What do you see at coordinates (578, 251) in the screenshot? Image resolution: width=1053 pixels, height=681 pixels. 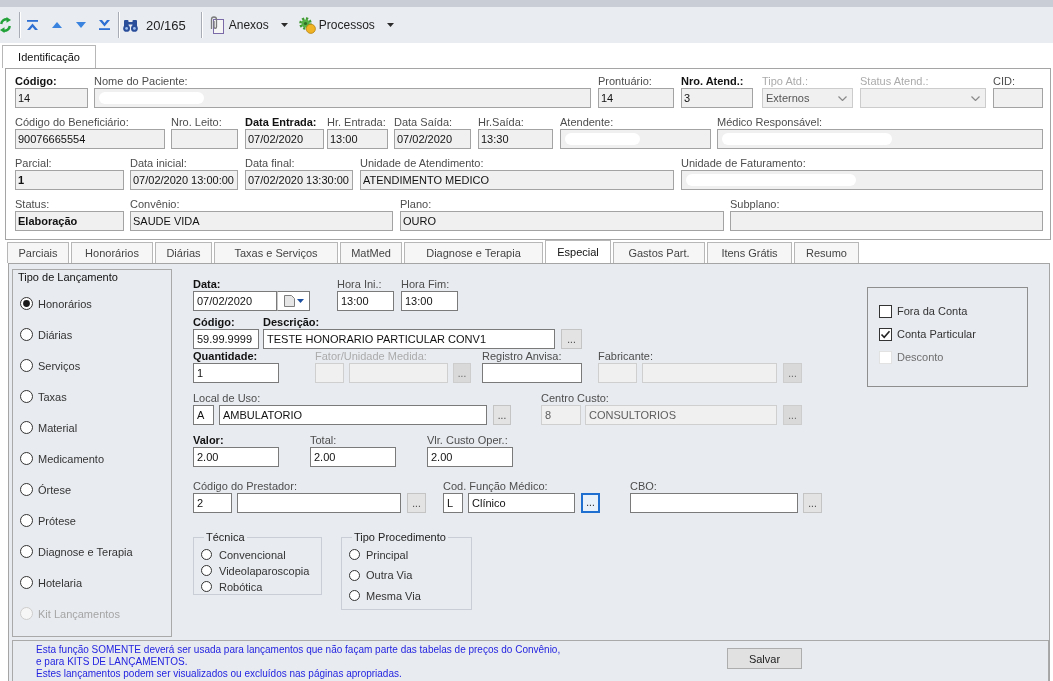 I see `tab: Especial` at bounding box center [578, 251].